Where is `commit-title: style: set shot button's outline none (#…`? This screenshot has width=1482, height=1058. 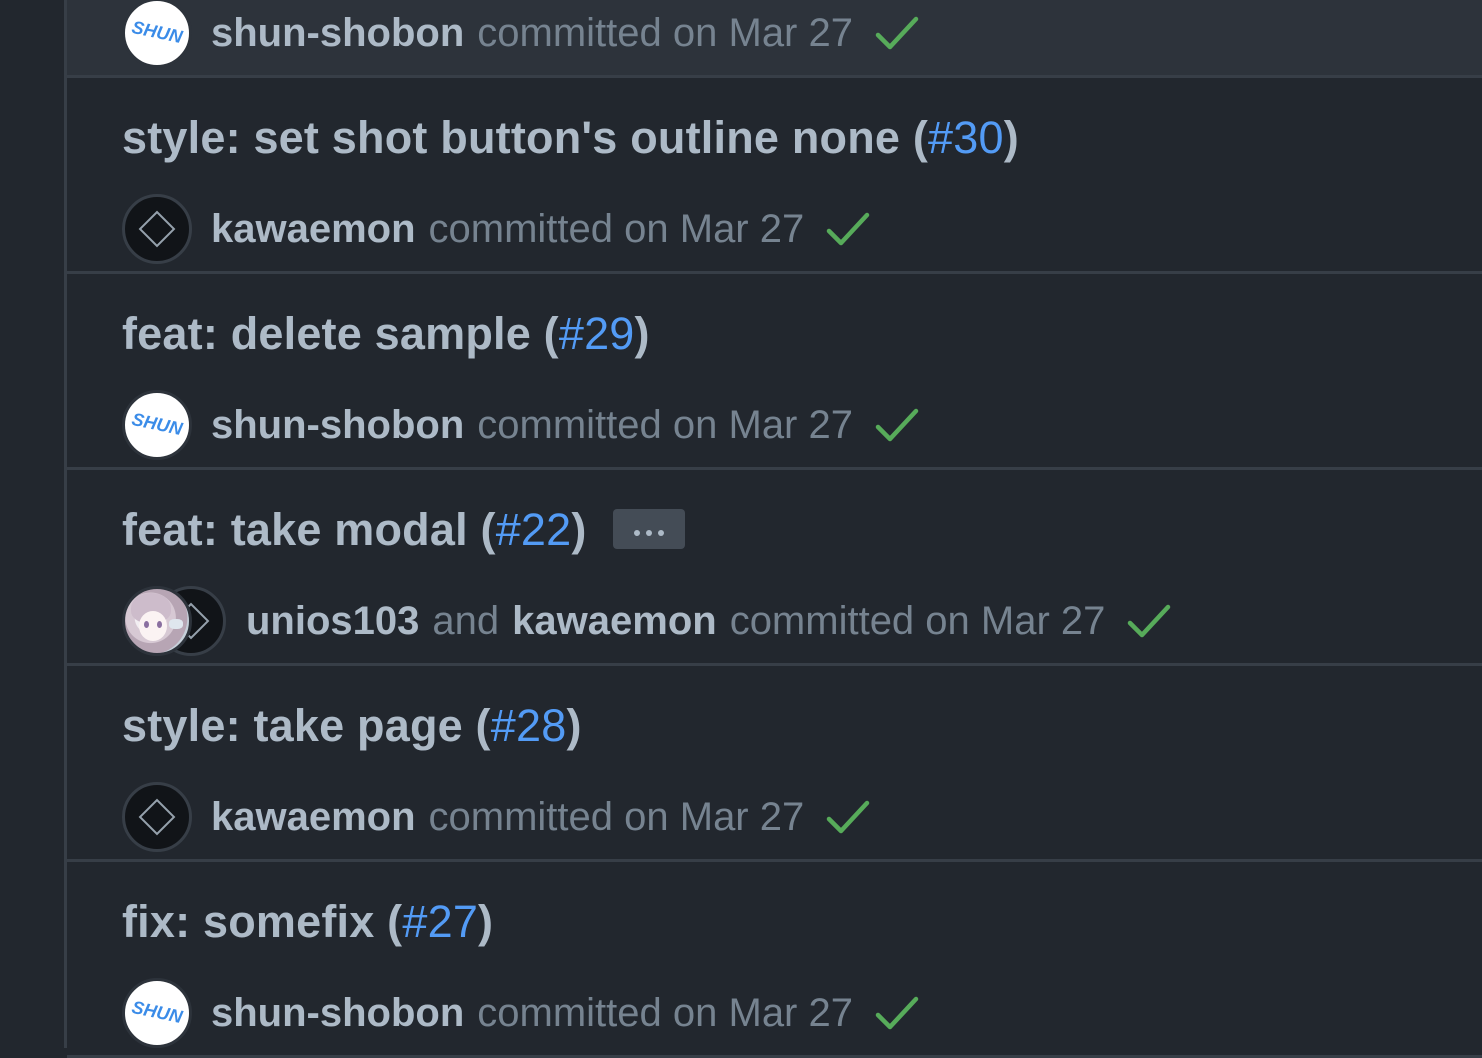
commit-title: style: set shot button's outline none (#… is located at coordinates (570, 138).